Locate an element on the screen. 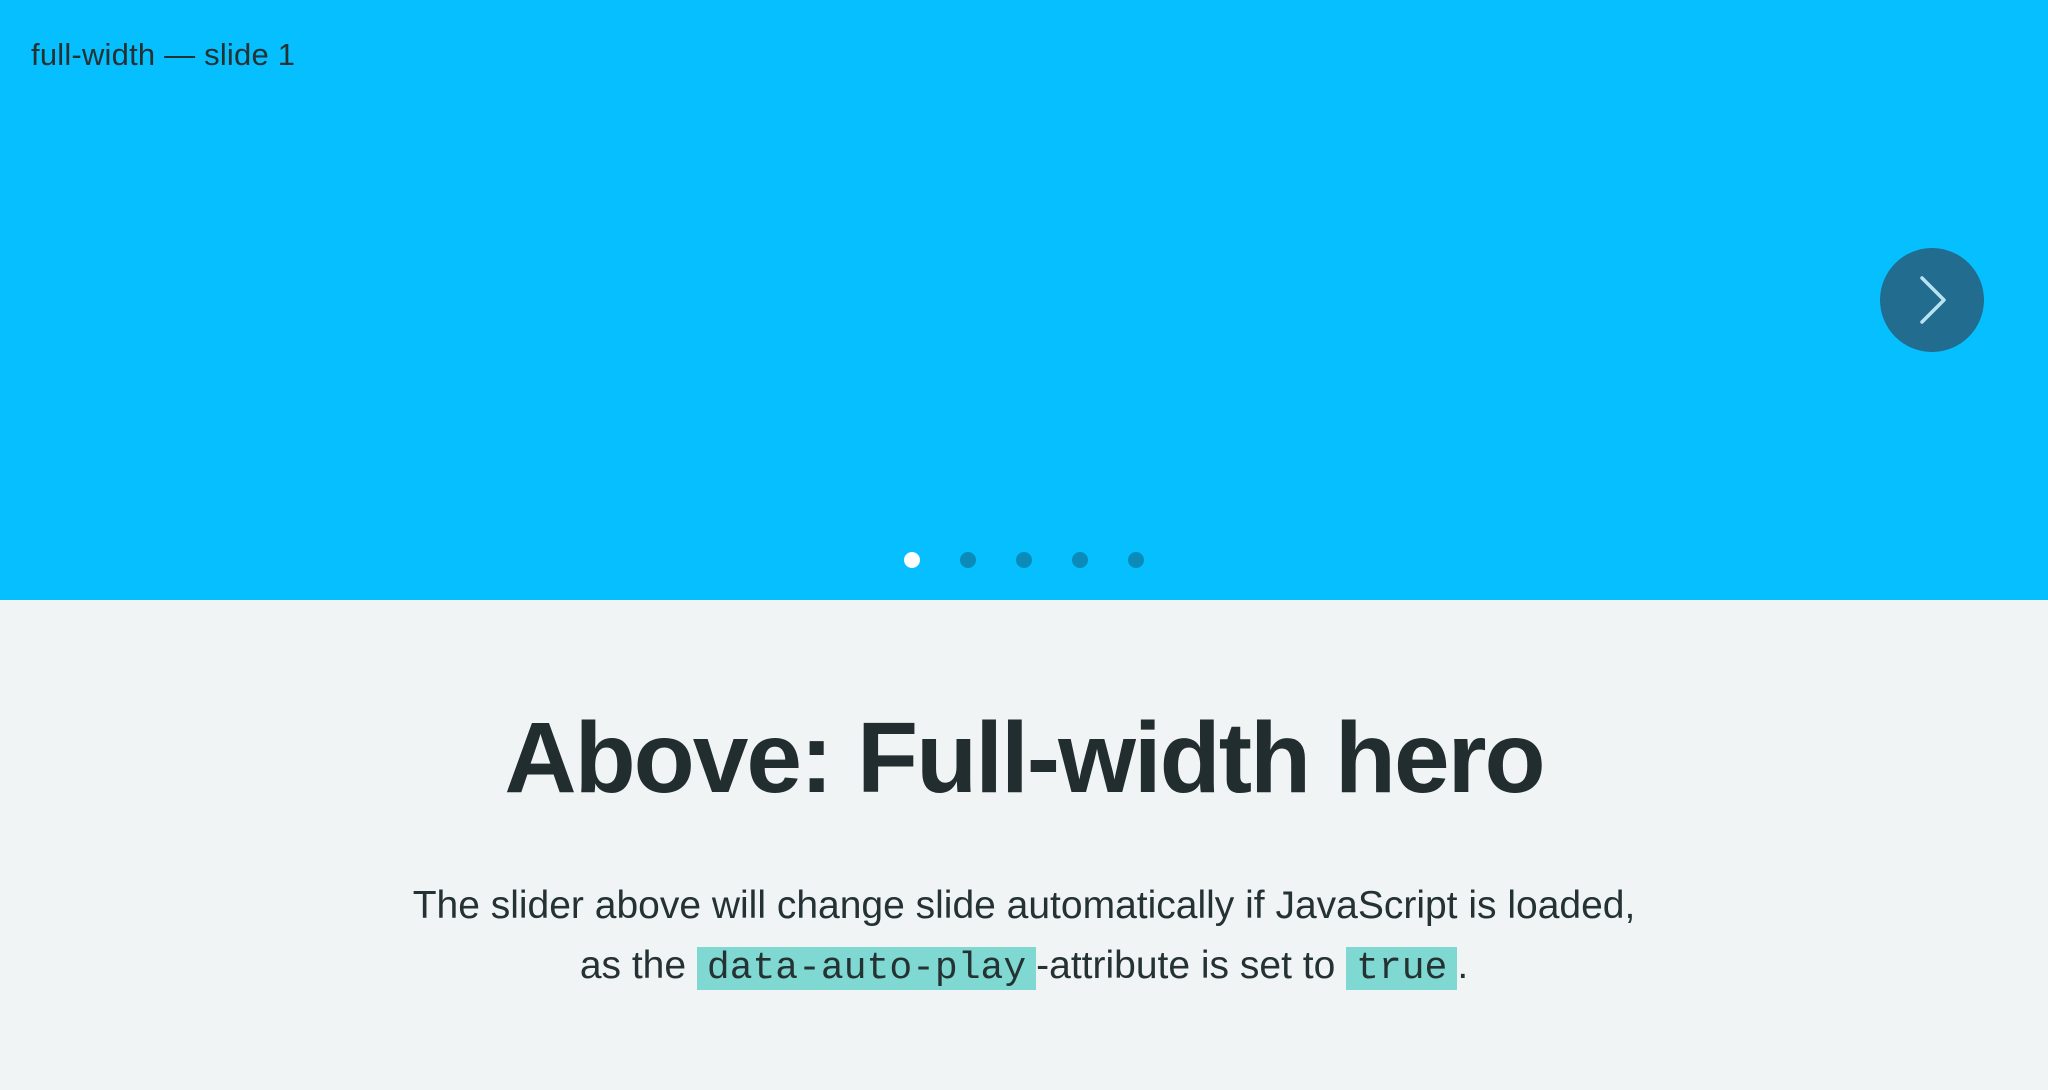 The width and height of the screenshot is (2048, 1090). slider-pagination is located at coordinates (1024, 560).